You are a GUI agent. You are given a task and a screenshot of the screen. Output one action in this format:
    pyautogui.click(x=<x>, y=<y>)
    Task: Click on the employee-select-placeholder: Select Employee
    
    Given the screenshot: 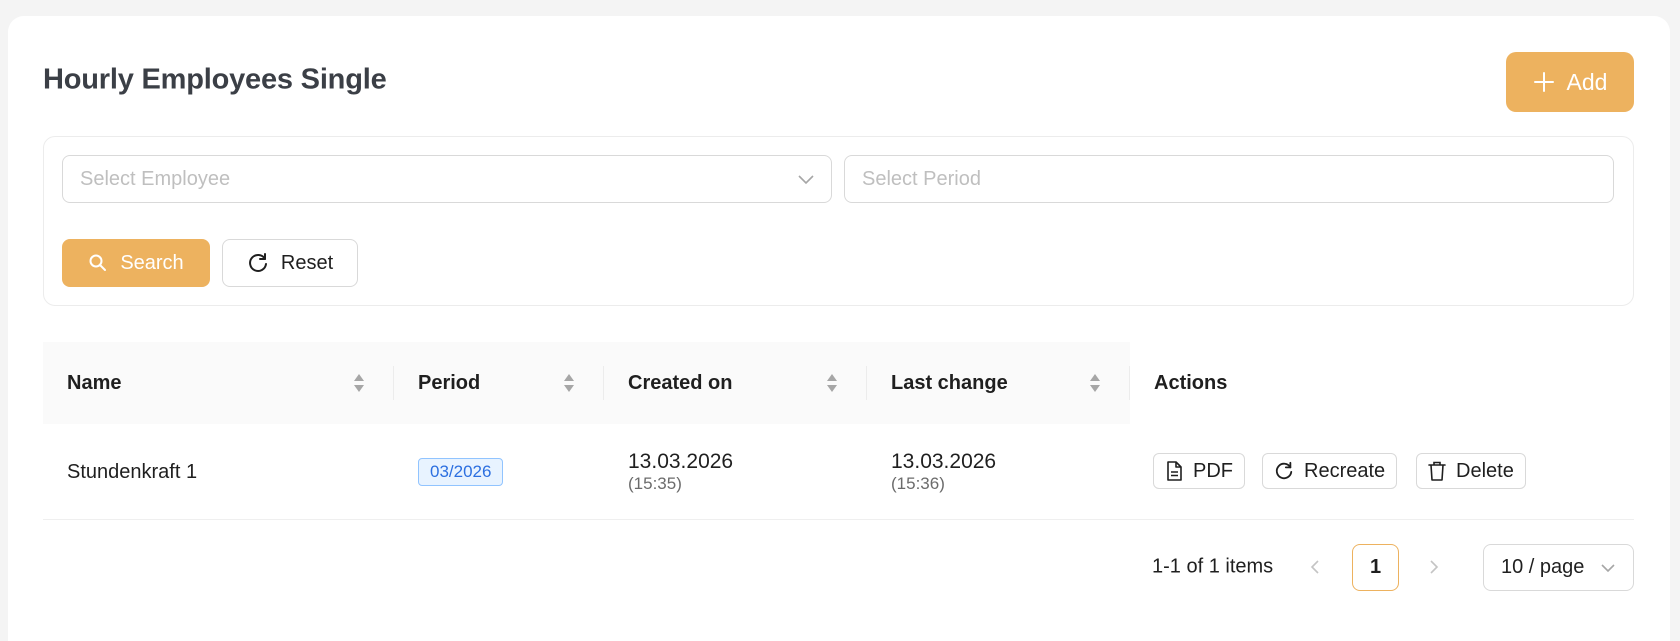 What is the action you would take?
    pyautogui.click(x=155, y=178)
    